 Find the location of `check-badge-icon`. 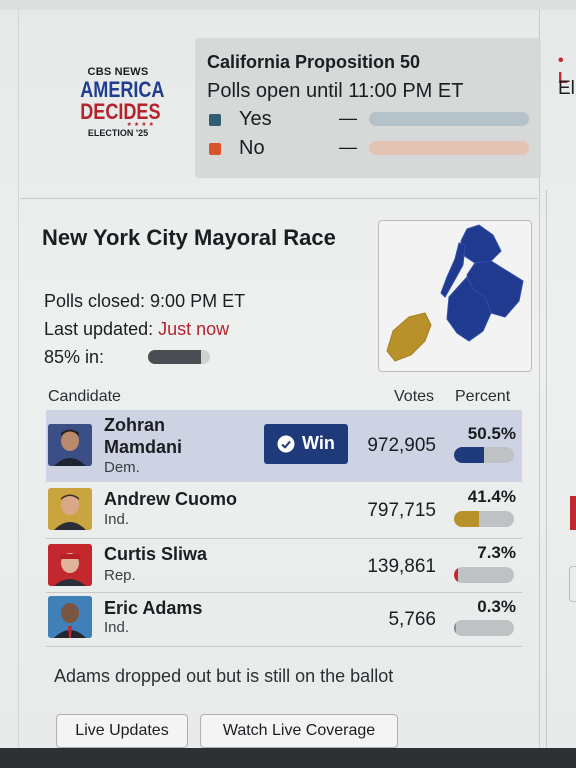

check-badge-icon is located at coordinates (286, 444).